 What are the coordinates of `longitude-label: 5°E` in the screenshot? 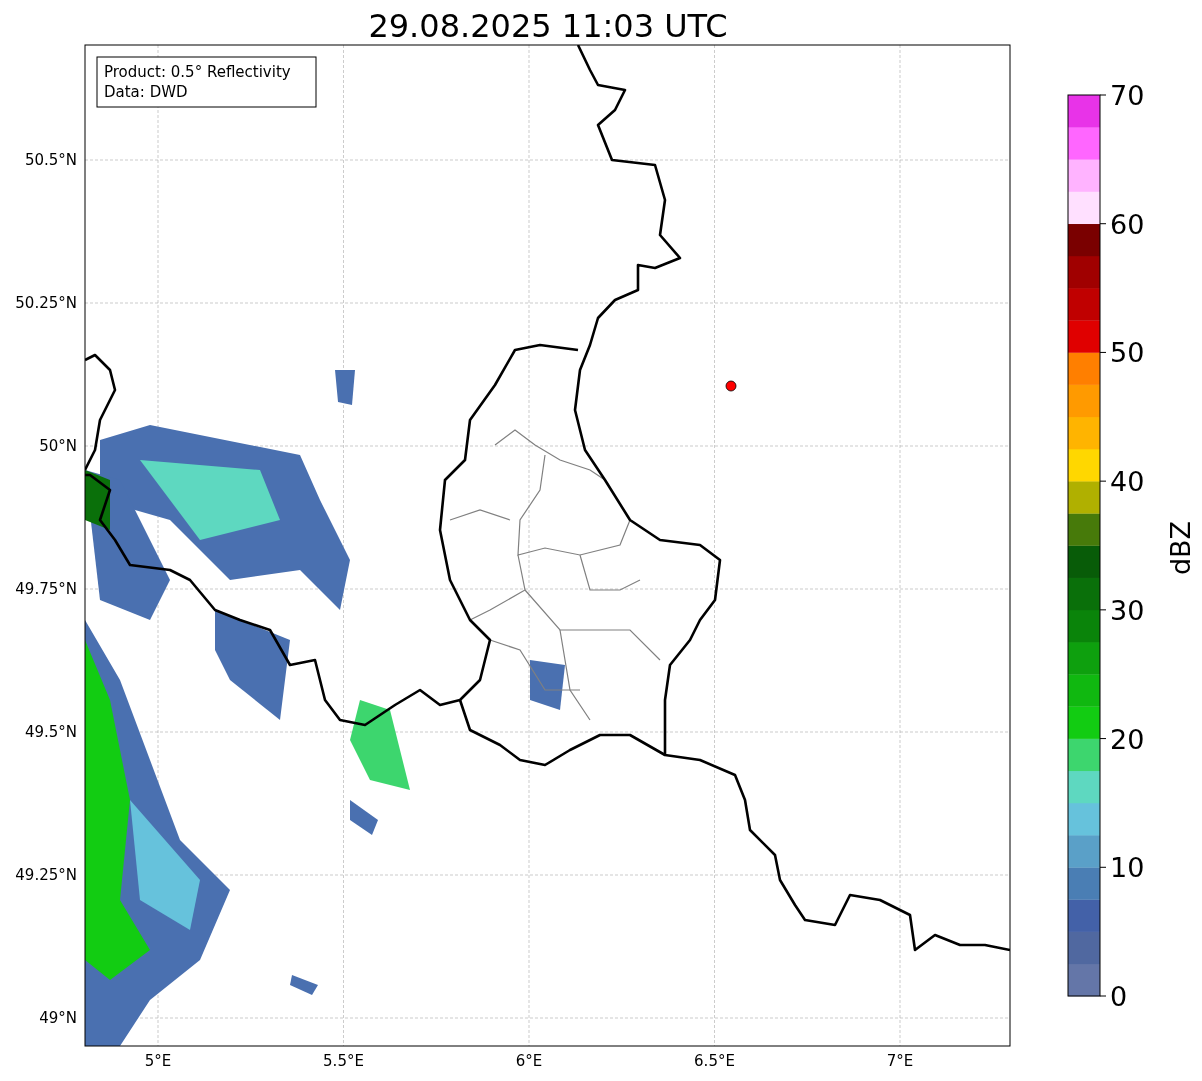 It's located at (158, 1061).